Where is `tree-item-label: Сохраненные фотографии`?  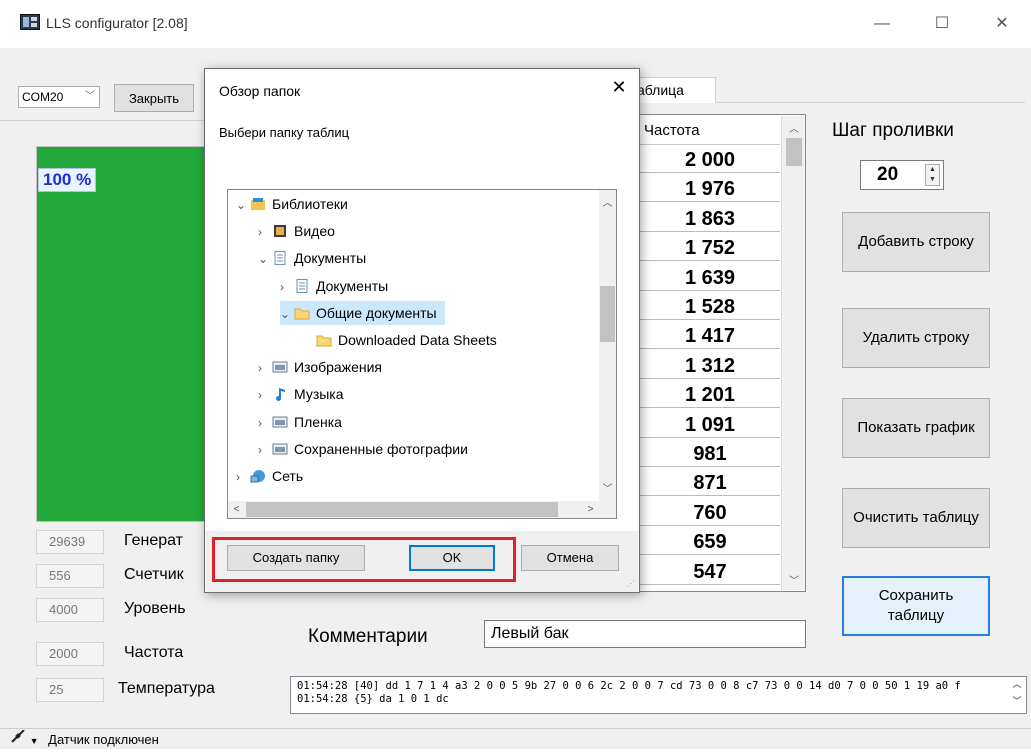 tree-item-label: Сохраненные фотографии is located at coordinates (381, 448).